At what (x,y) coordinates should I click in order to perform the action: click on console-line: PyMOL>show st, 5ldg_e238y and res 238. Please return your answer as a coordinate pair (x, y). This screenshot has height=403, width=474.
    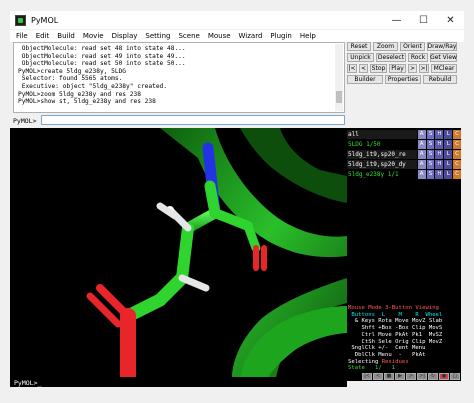
    Looking at the image, I should click on (87, 102).